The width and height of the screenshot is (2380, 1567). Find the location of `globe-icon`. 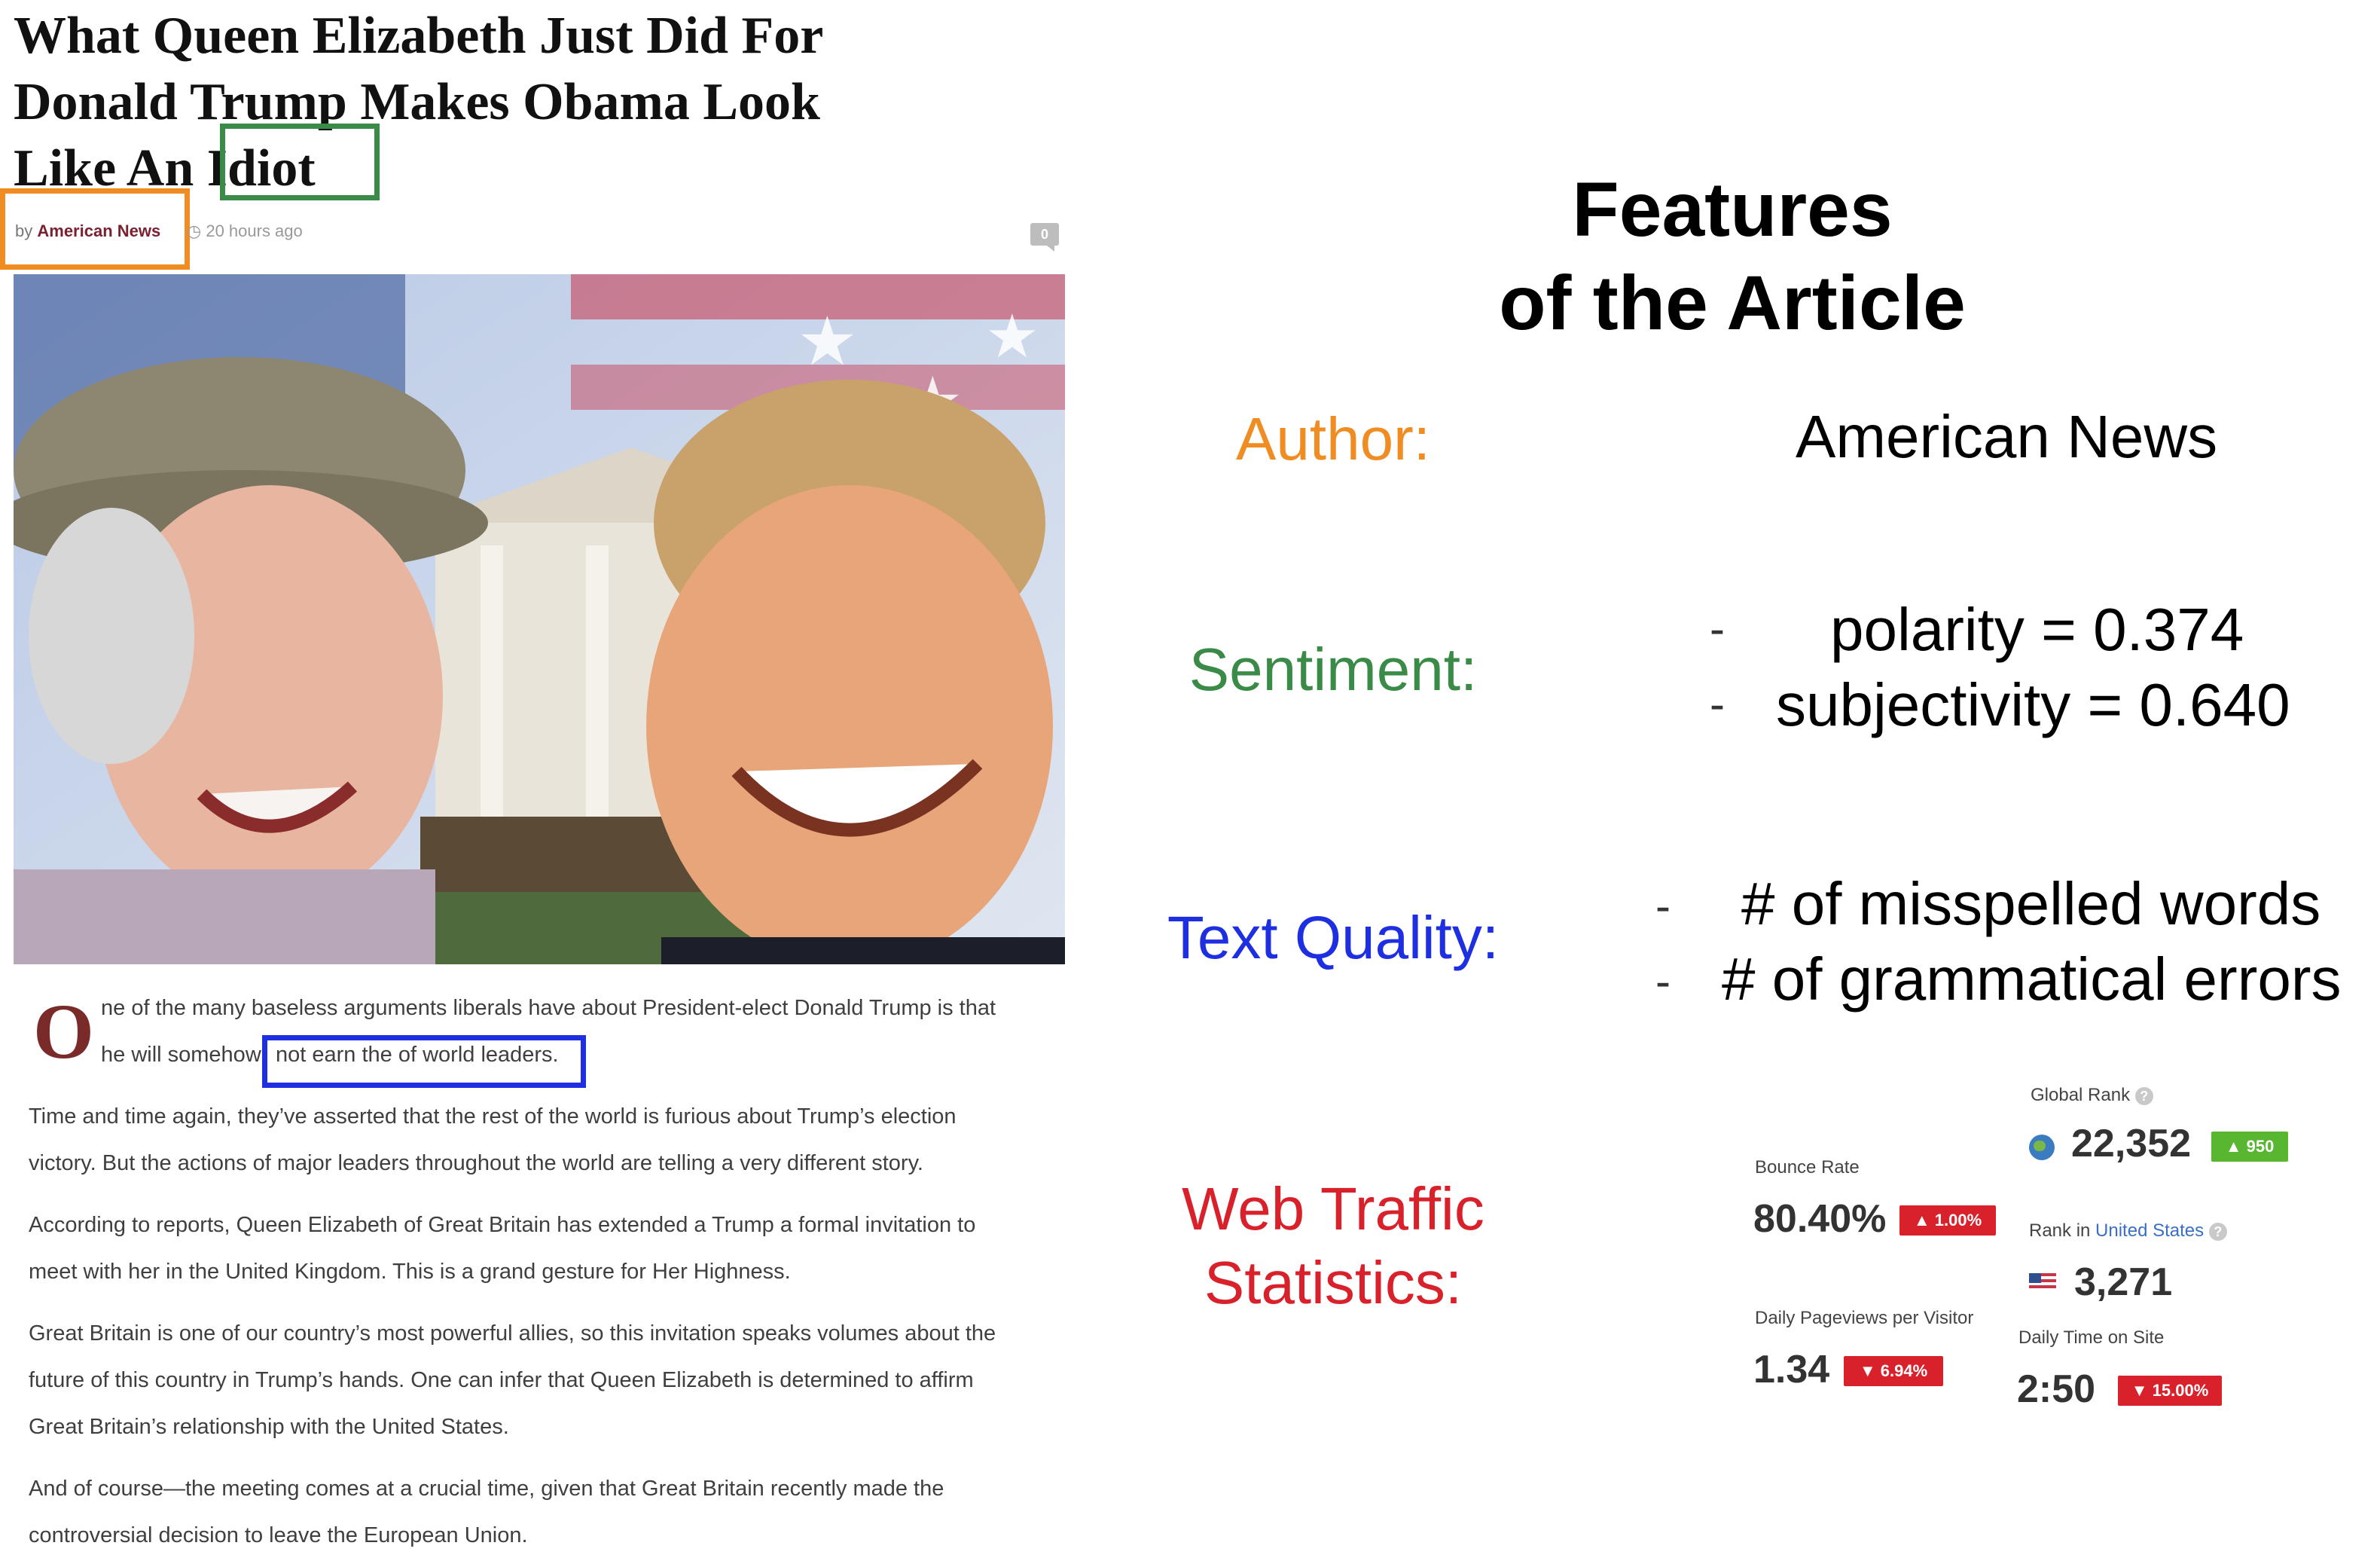

globe-icon is located at coordinates (2042, 1147).